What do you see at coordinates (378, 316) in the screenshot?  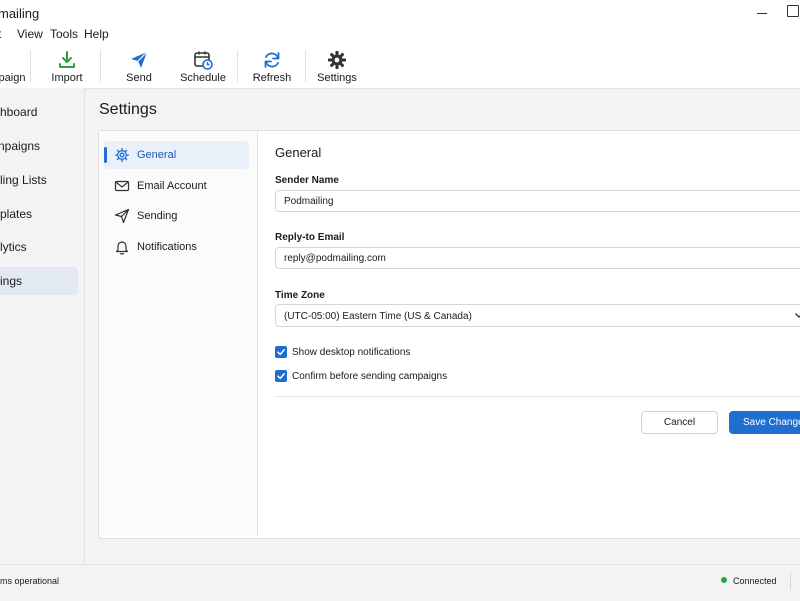 I see `timezone-value: (UTC-05:00) Eastern Time (US & Canada)` at bounding box center [378, 316].